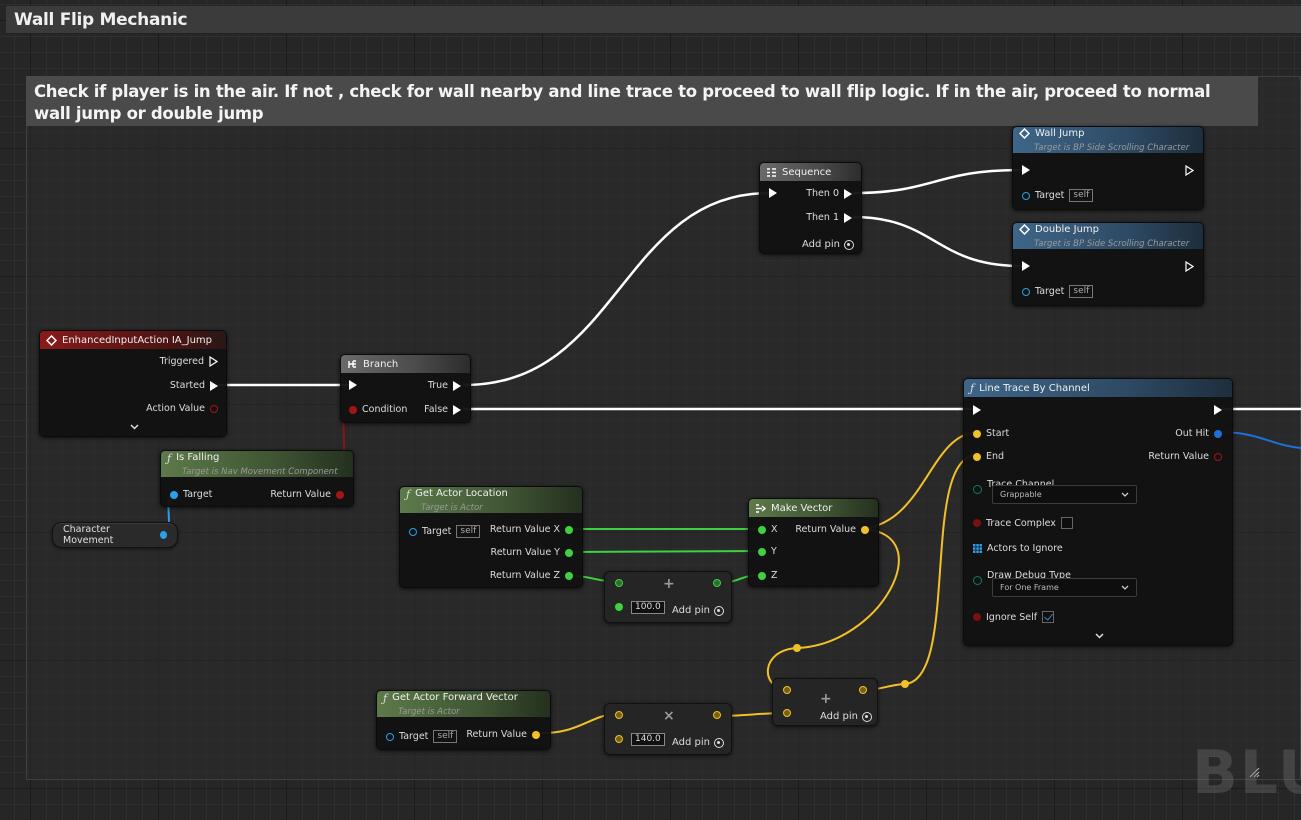 The height and width of the screenshot is (820, 1301). What do you see at coordinates (194, 385) in the screenshot?
I see `pin-started: Started` at bounding box center [194, 385].